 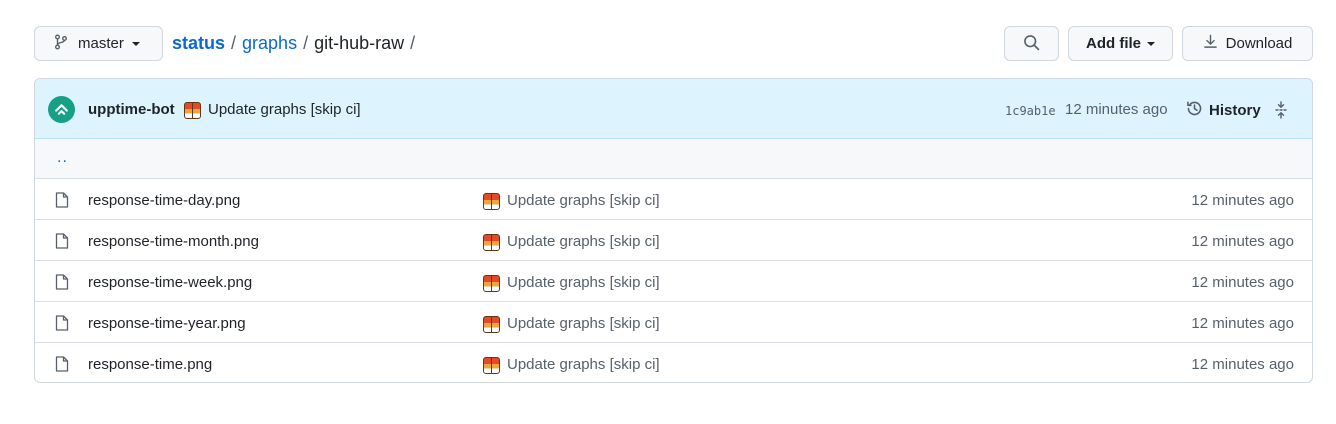 What do you see at coordinates (284, 109) in the screenshot?
I see `commit-message-link: Update graphs [skip ci]` at bounding box center [284, 109].